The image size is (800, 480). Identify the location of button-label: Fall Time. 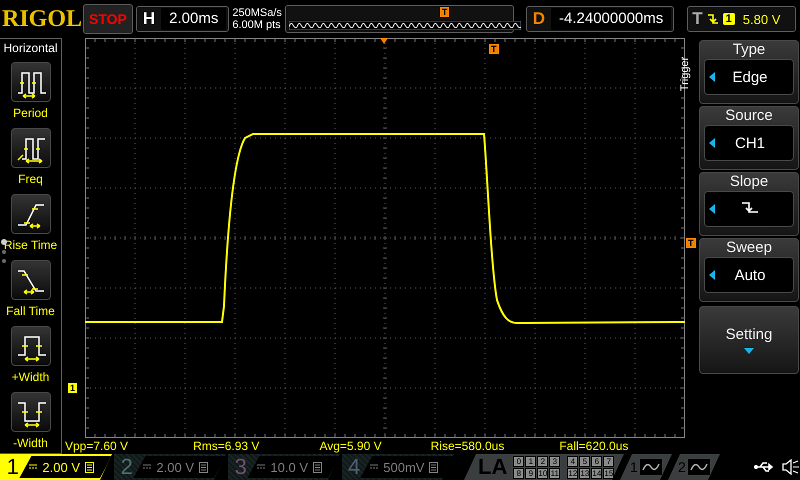
(30, 311).